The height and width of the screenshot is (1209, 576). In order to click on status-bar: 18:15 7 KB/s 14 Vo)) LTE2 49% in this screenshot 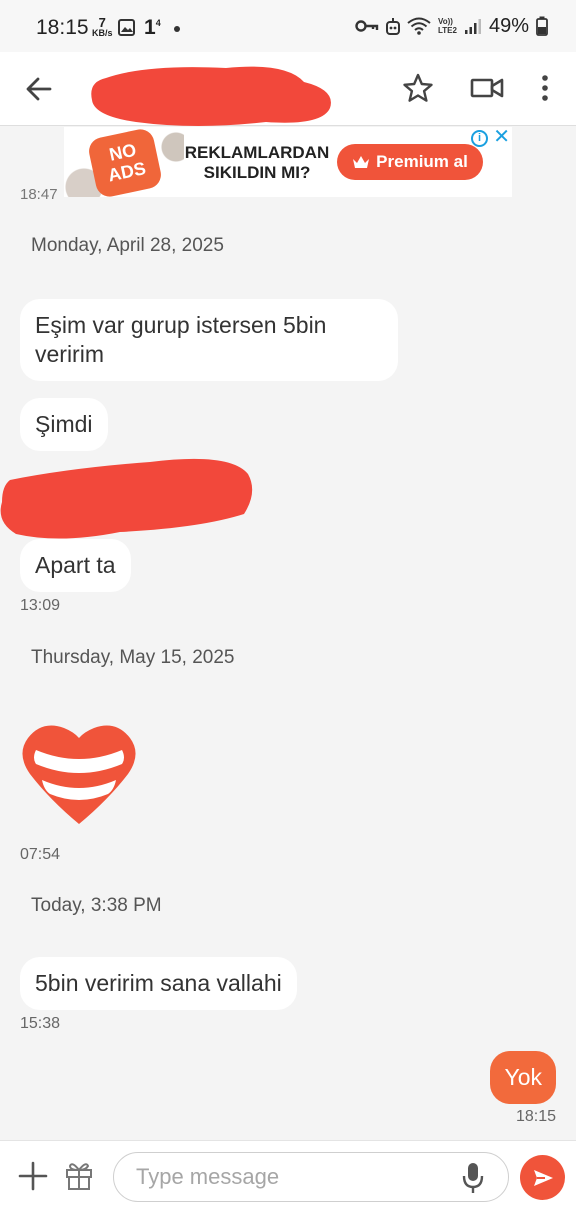, I will do `click(288, 26)`.